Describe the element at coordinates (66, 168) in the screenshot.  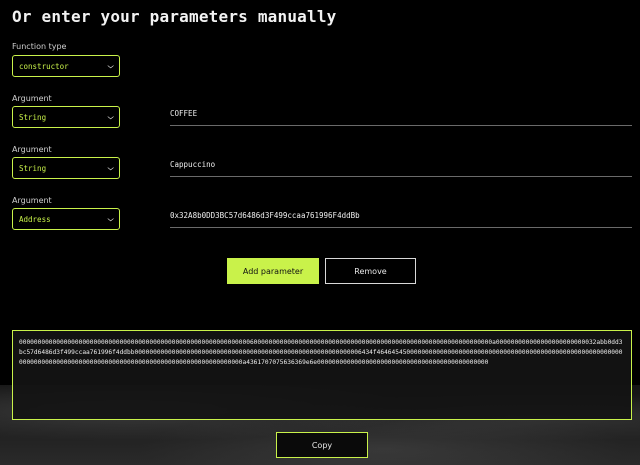
I see `argument-2-type-select: String ⌵` at that location.